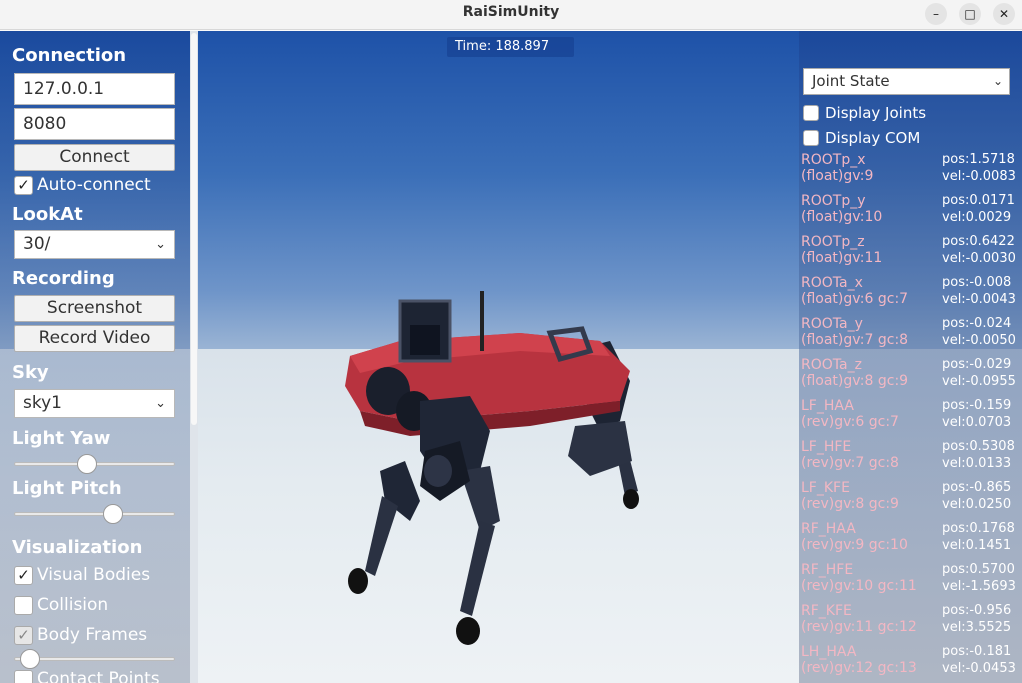 Image resolution: width=1022 pixels, height=683 pixels. I want to click on display-com-label: Display COM, so click(873, 138).